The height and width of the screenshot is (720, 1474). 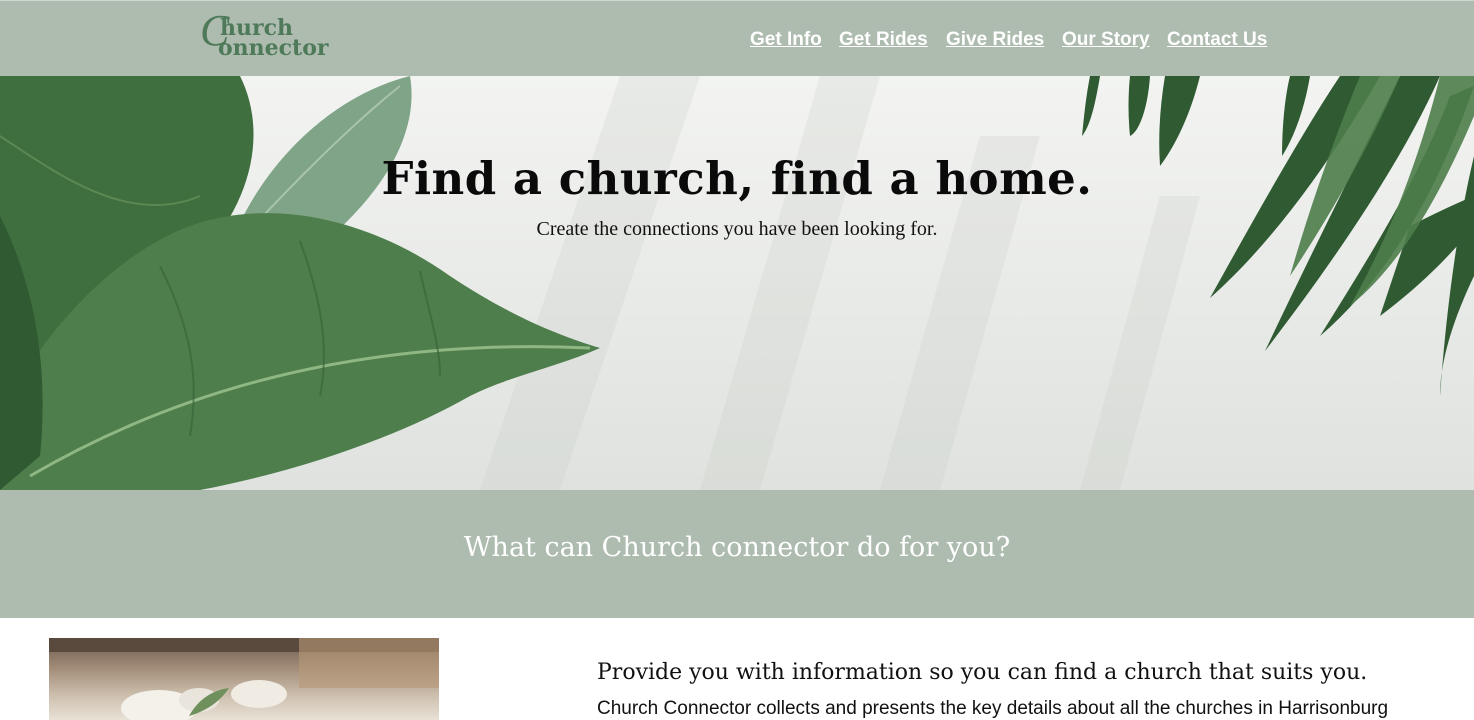 I want to click on flowers-photo, so click(x=244, y=679).